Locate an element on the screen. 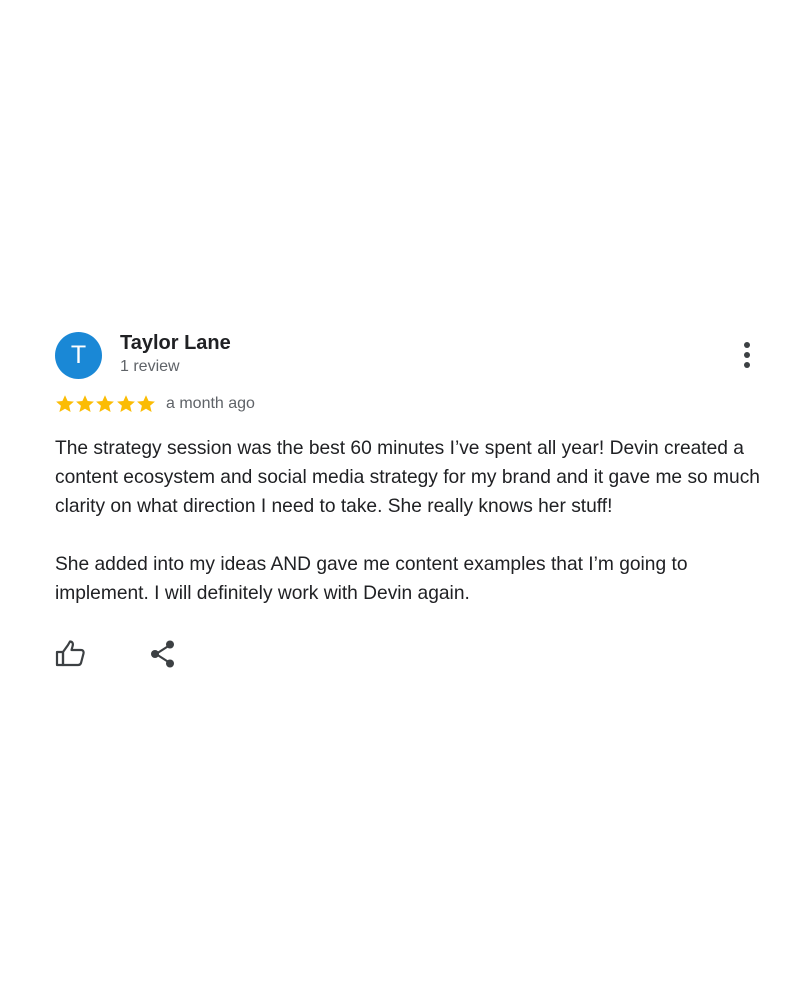 The width and height of the screenshot is (800, 1000). more-options-button is located at coordinates (747, 355).